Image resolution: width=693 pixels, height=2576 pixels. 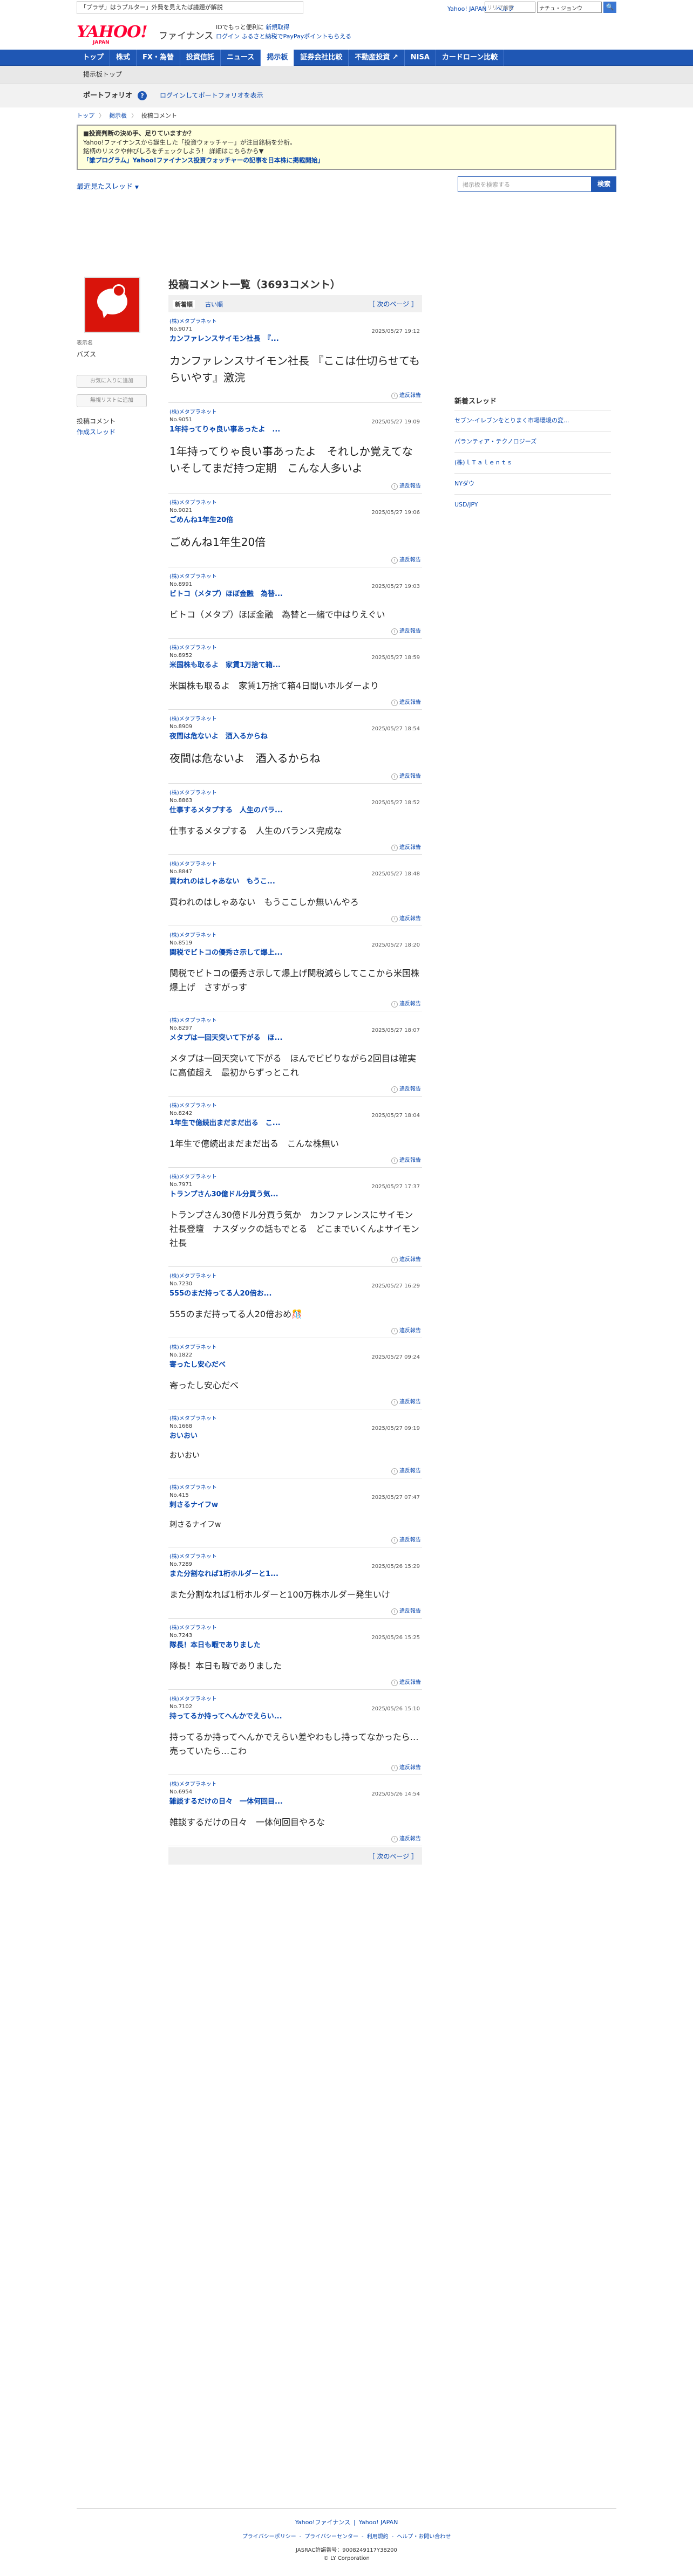 I want to click on board-search-input: 掲示板を検索する, so click(x=525, y=184).